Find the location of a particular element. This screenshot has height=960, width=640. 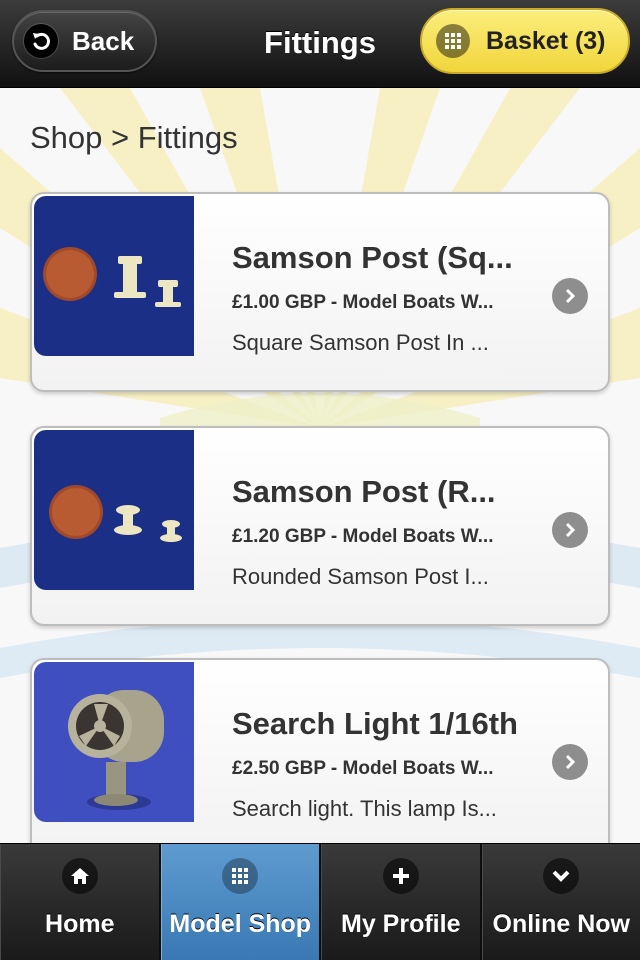

tab-online-now-label: Online Now is located at coordinates (561, 924).